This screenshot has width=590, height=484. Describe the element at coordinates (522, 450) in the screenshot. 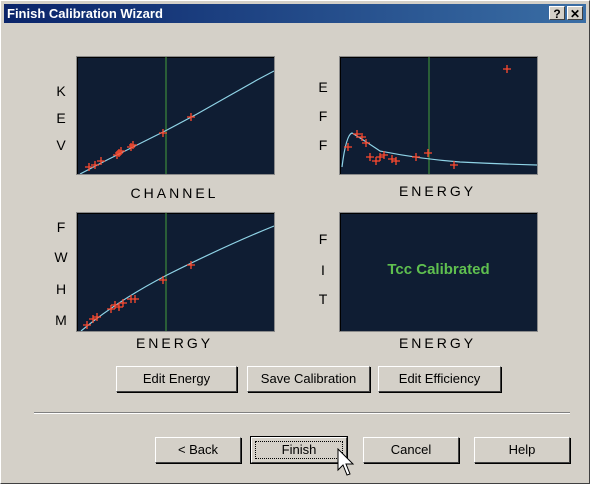

I see `help-button: Help` at that location.